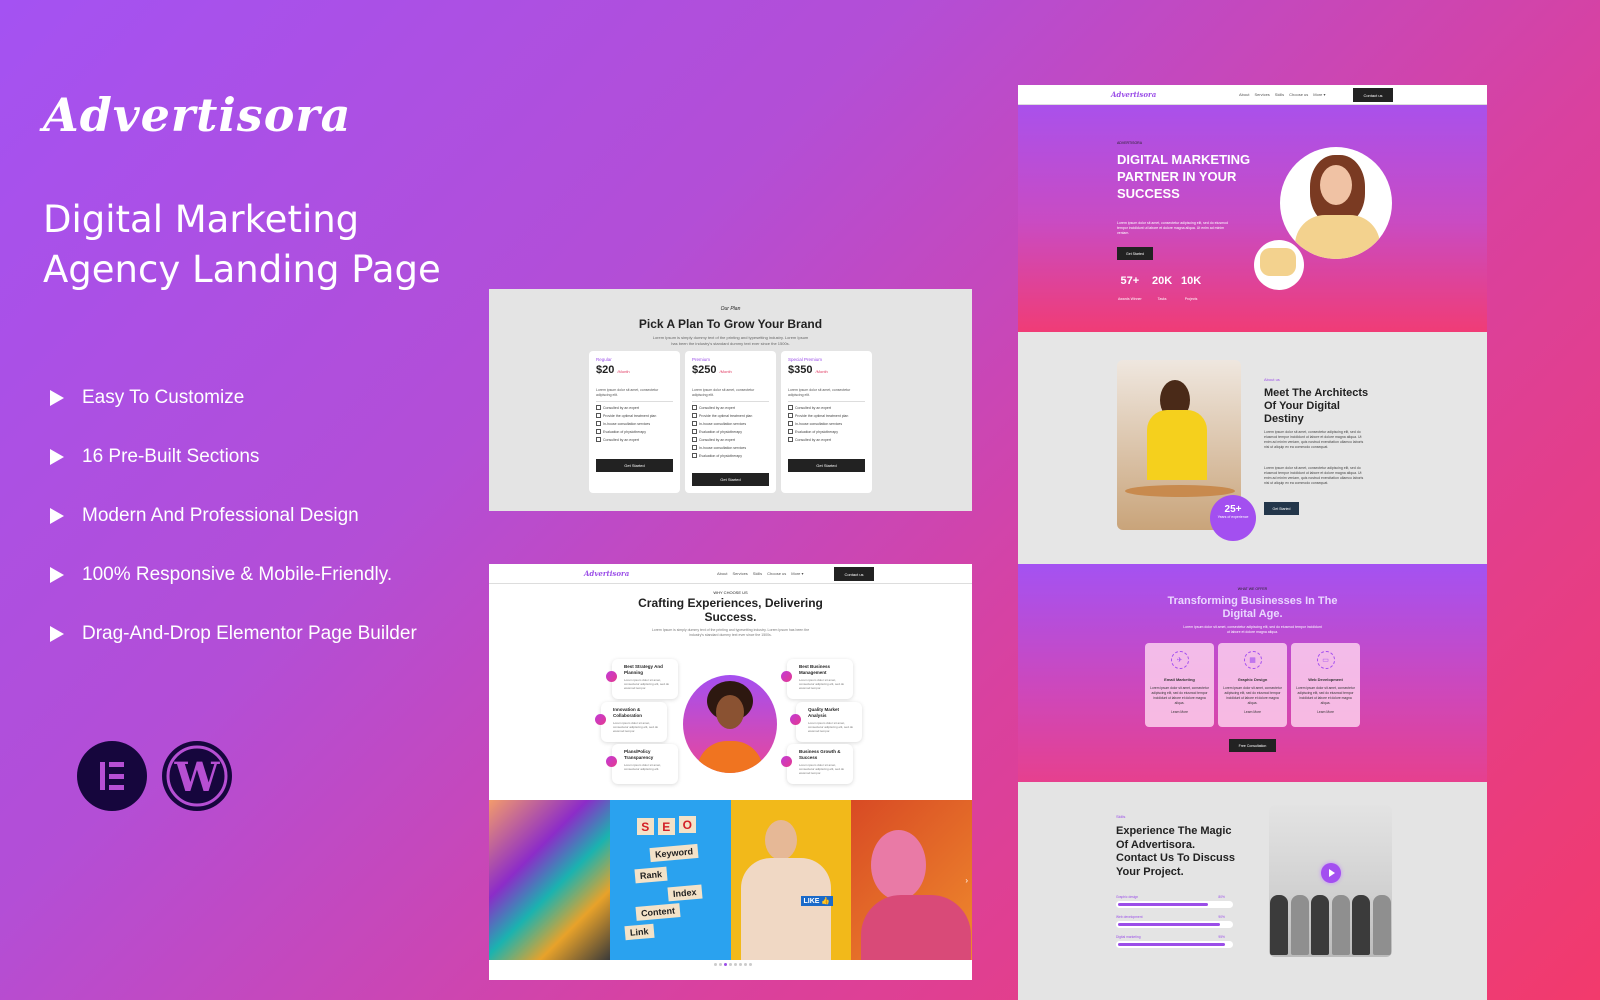  I want to click on gallery-image-like: LIKE 👍, so click(791, 880).